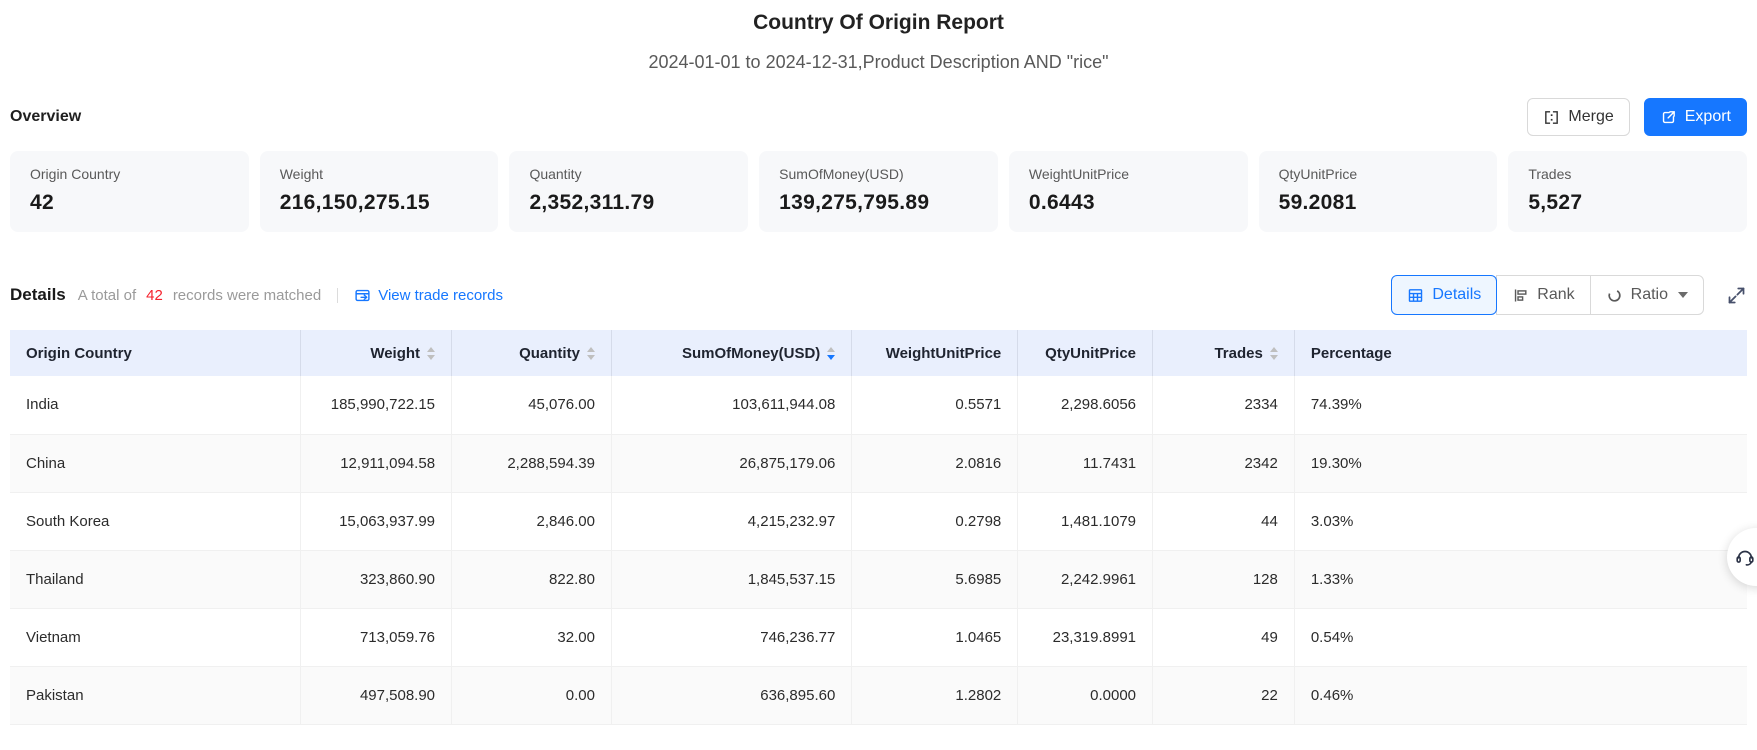 The image size is (1757, 750). I want to click on table-cell: 1,845,537.15, so click(732, 579).